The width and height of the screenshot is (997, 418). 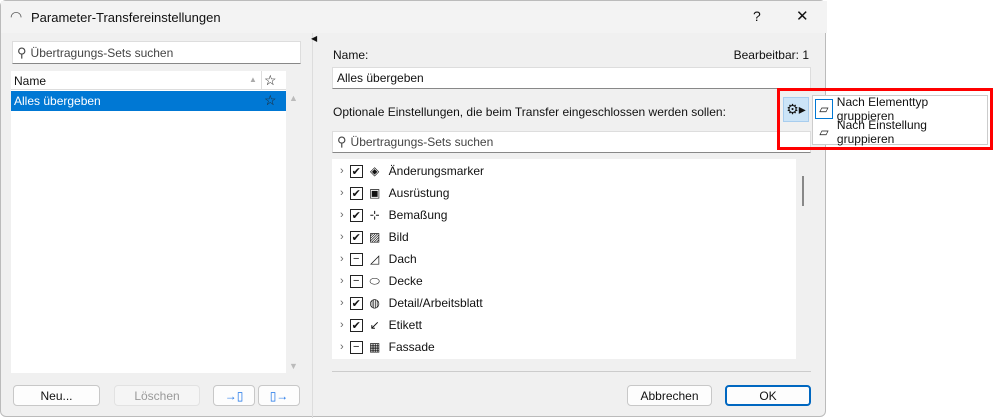 I want to click on element-icon: ◿, so click(x=375, y=259).